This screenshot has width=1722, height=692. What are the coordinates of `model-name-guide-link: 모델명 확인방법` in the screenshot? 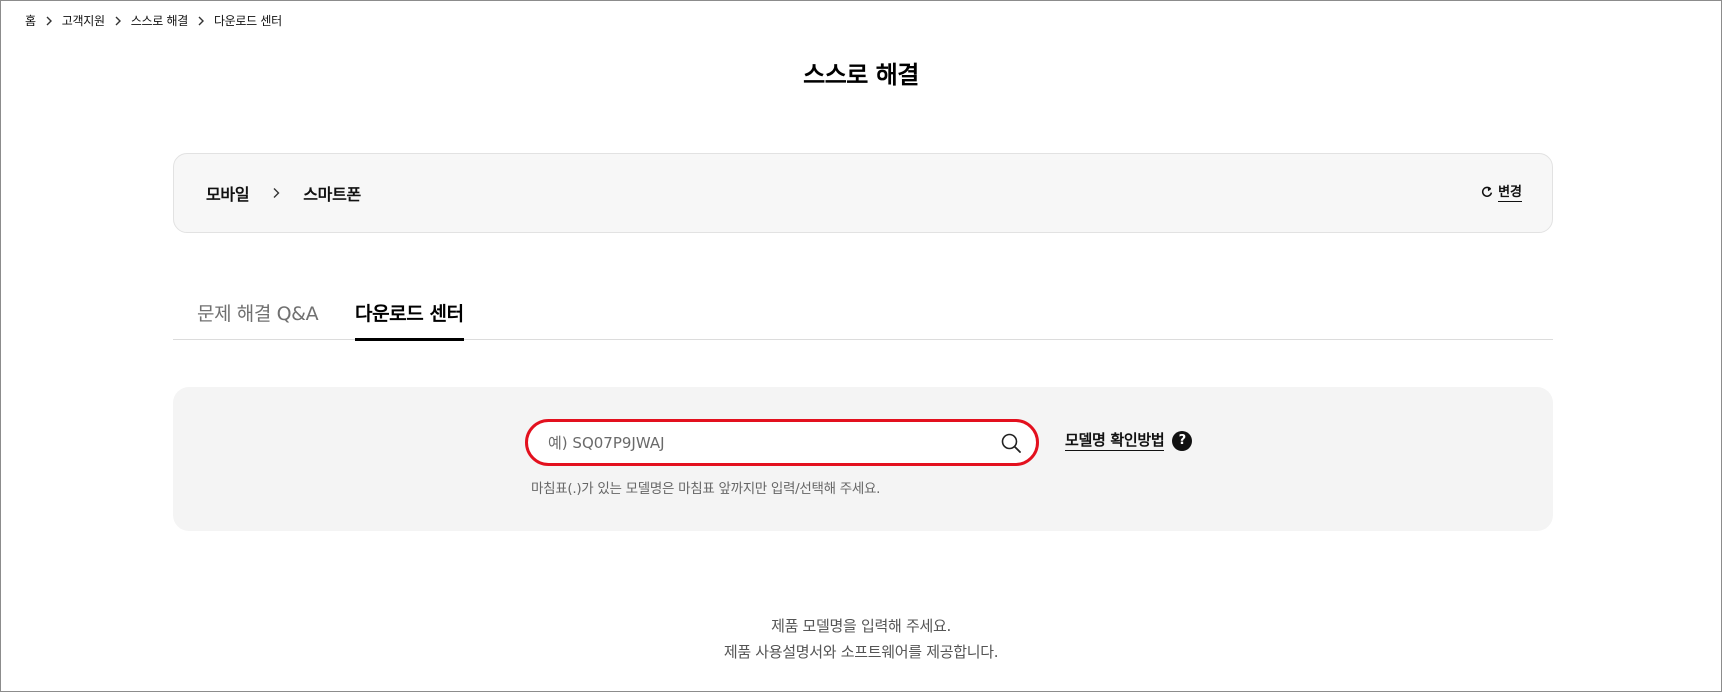 It's located at (1115, 441).